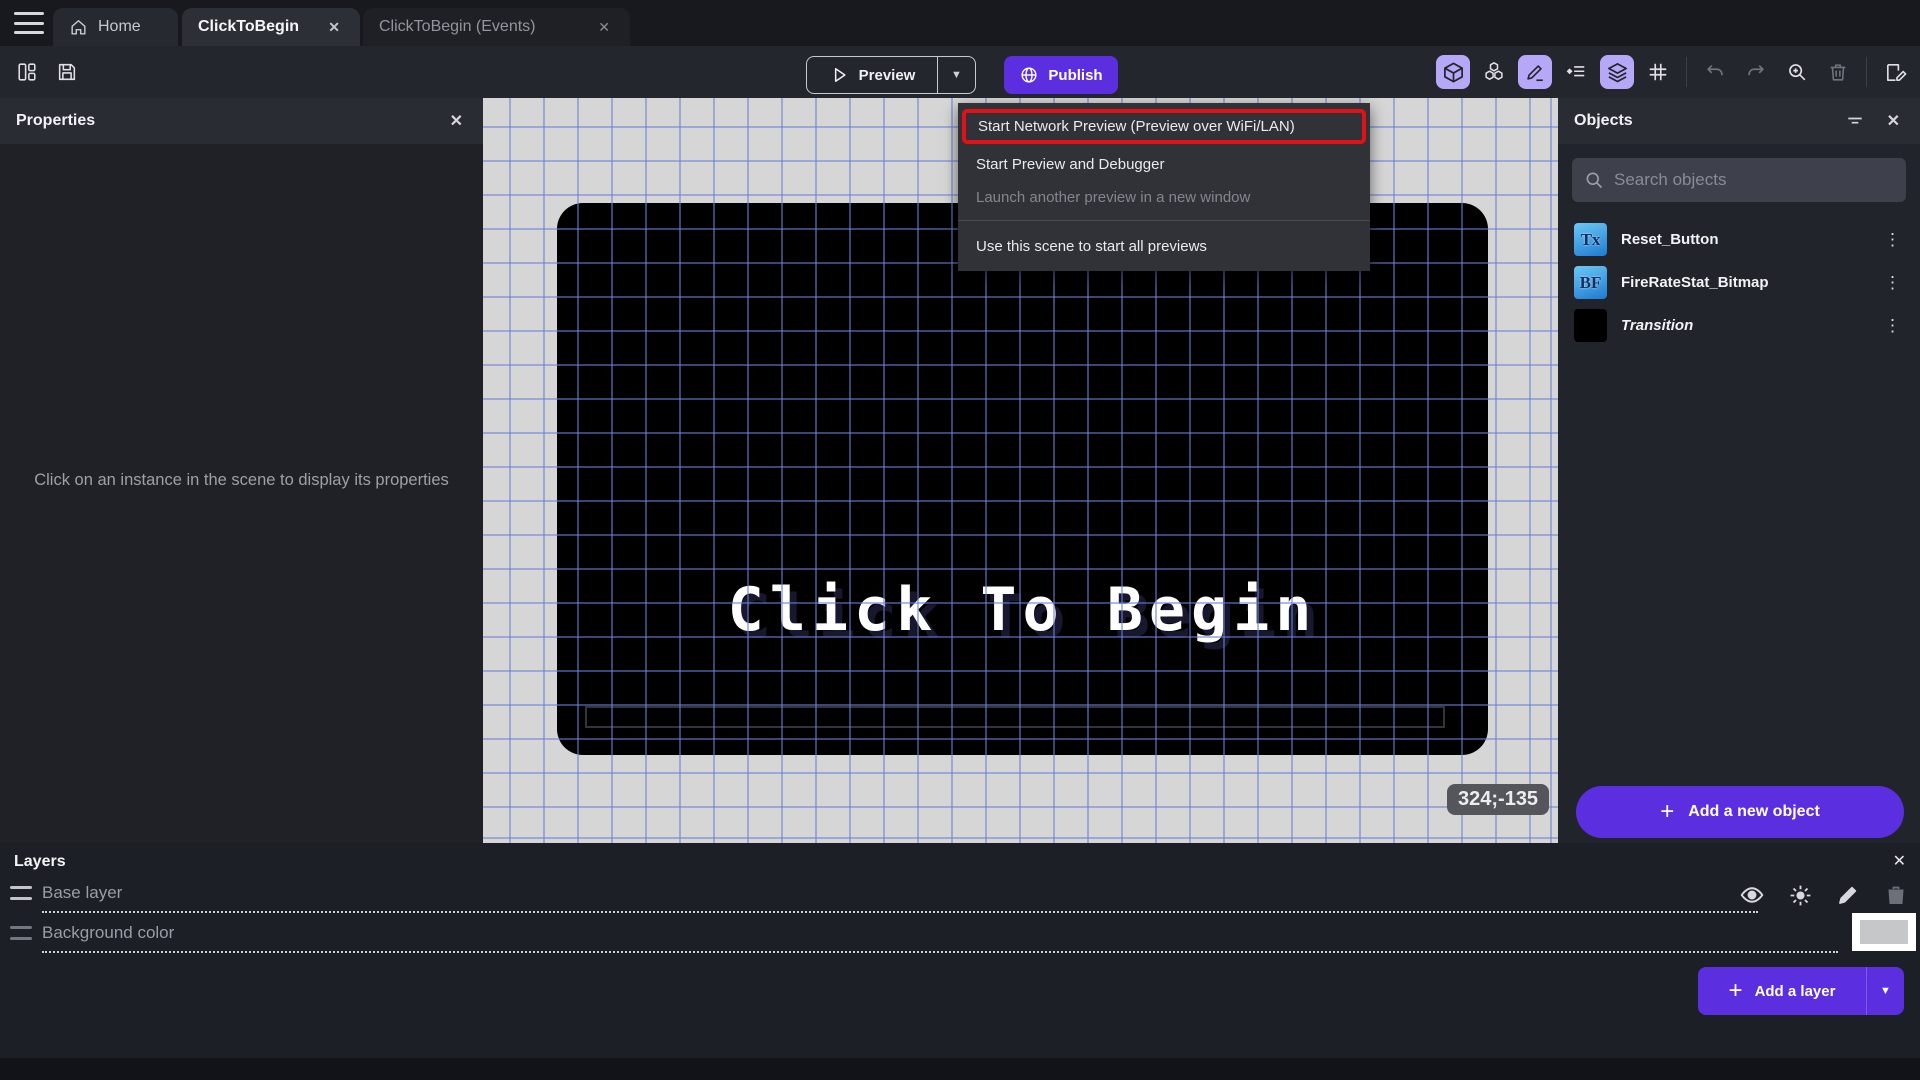 This screenshot has height=1080, width=1920. I want to click on add-layer-options-toggle: ▼, so click(1885, 991).